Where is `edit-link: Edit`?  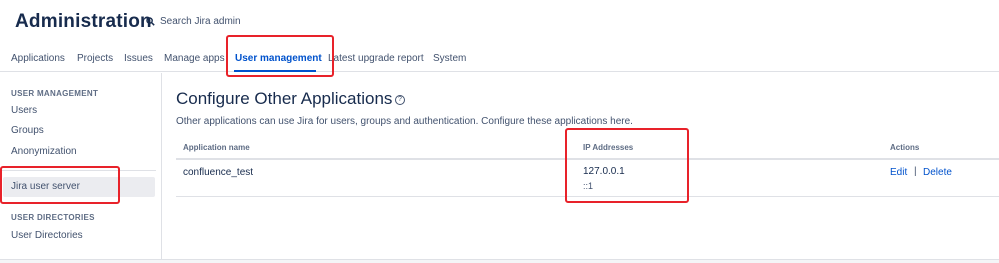
edit-link: Edit is located at coordinates (898, 172).